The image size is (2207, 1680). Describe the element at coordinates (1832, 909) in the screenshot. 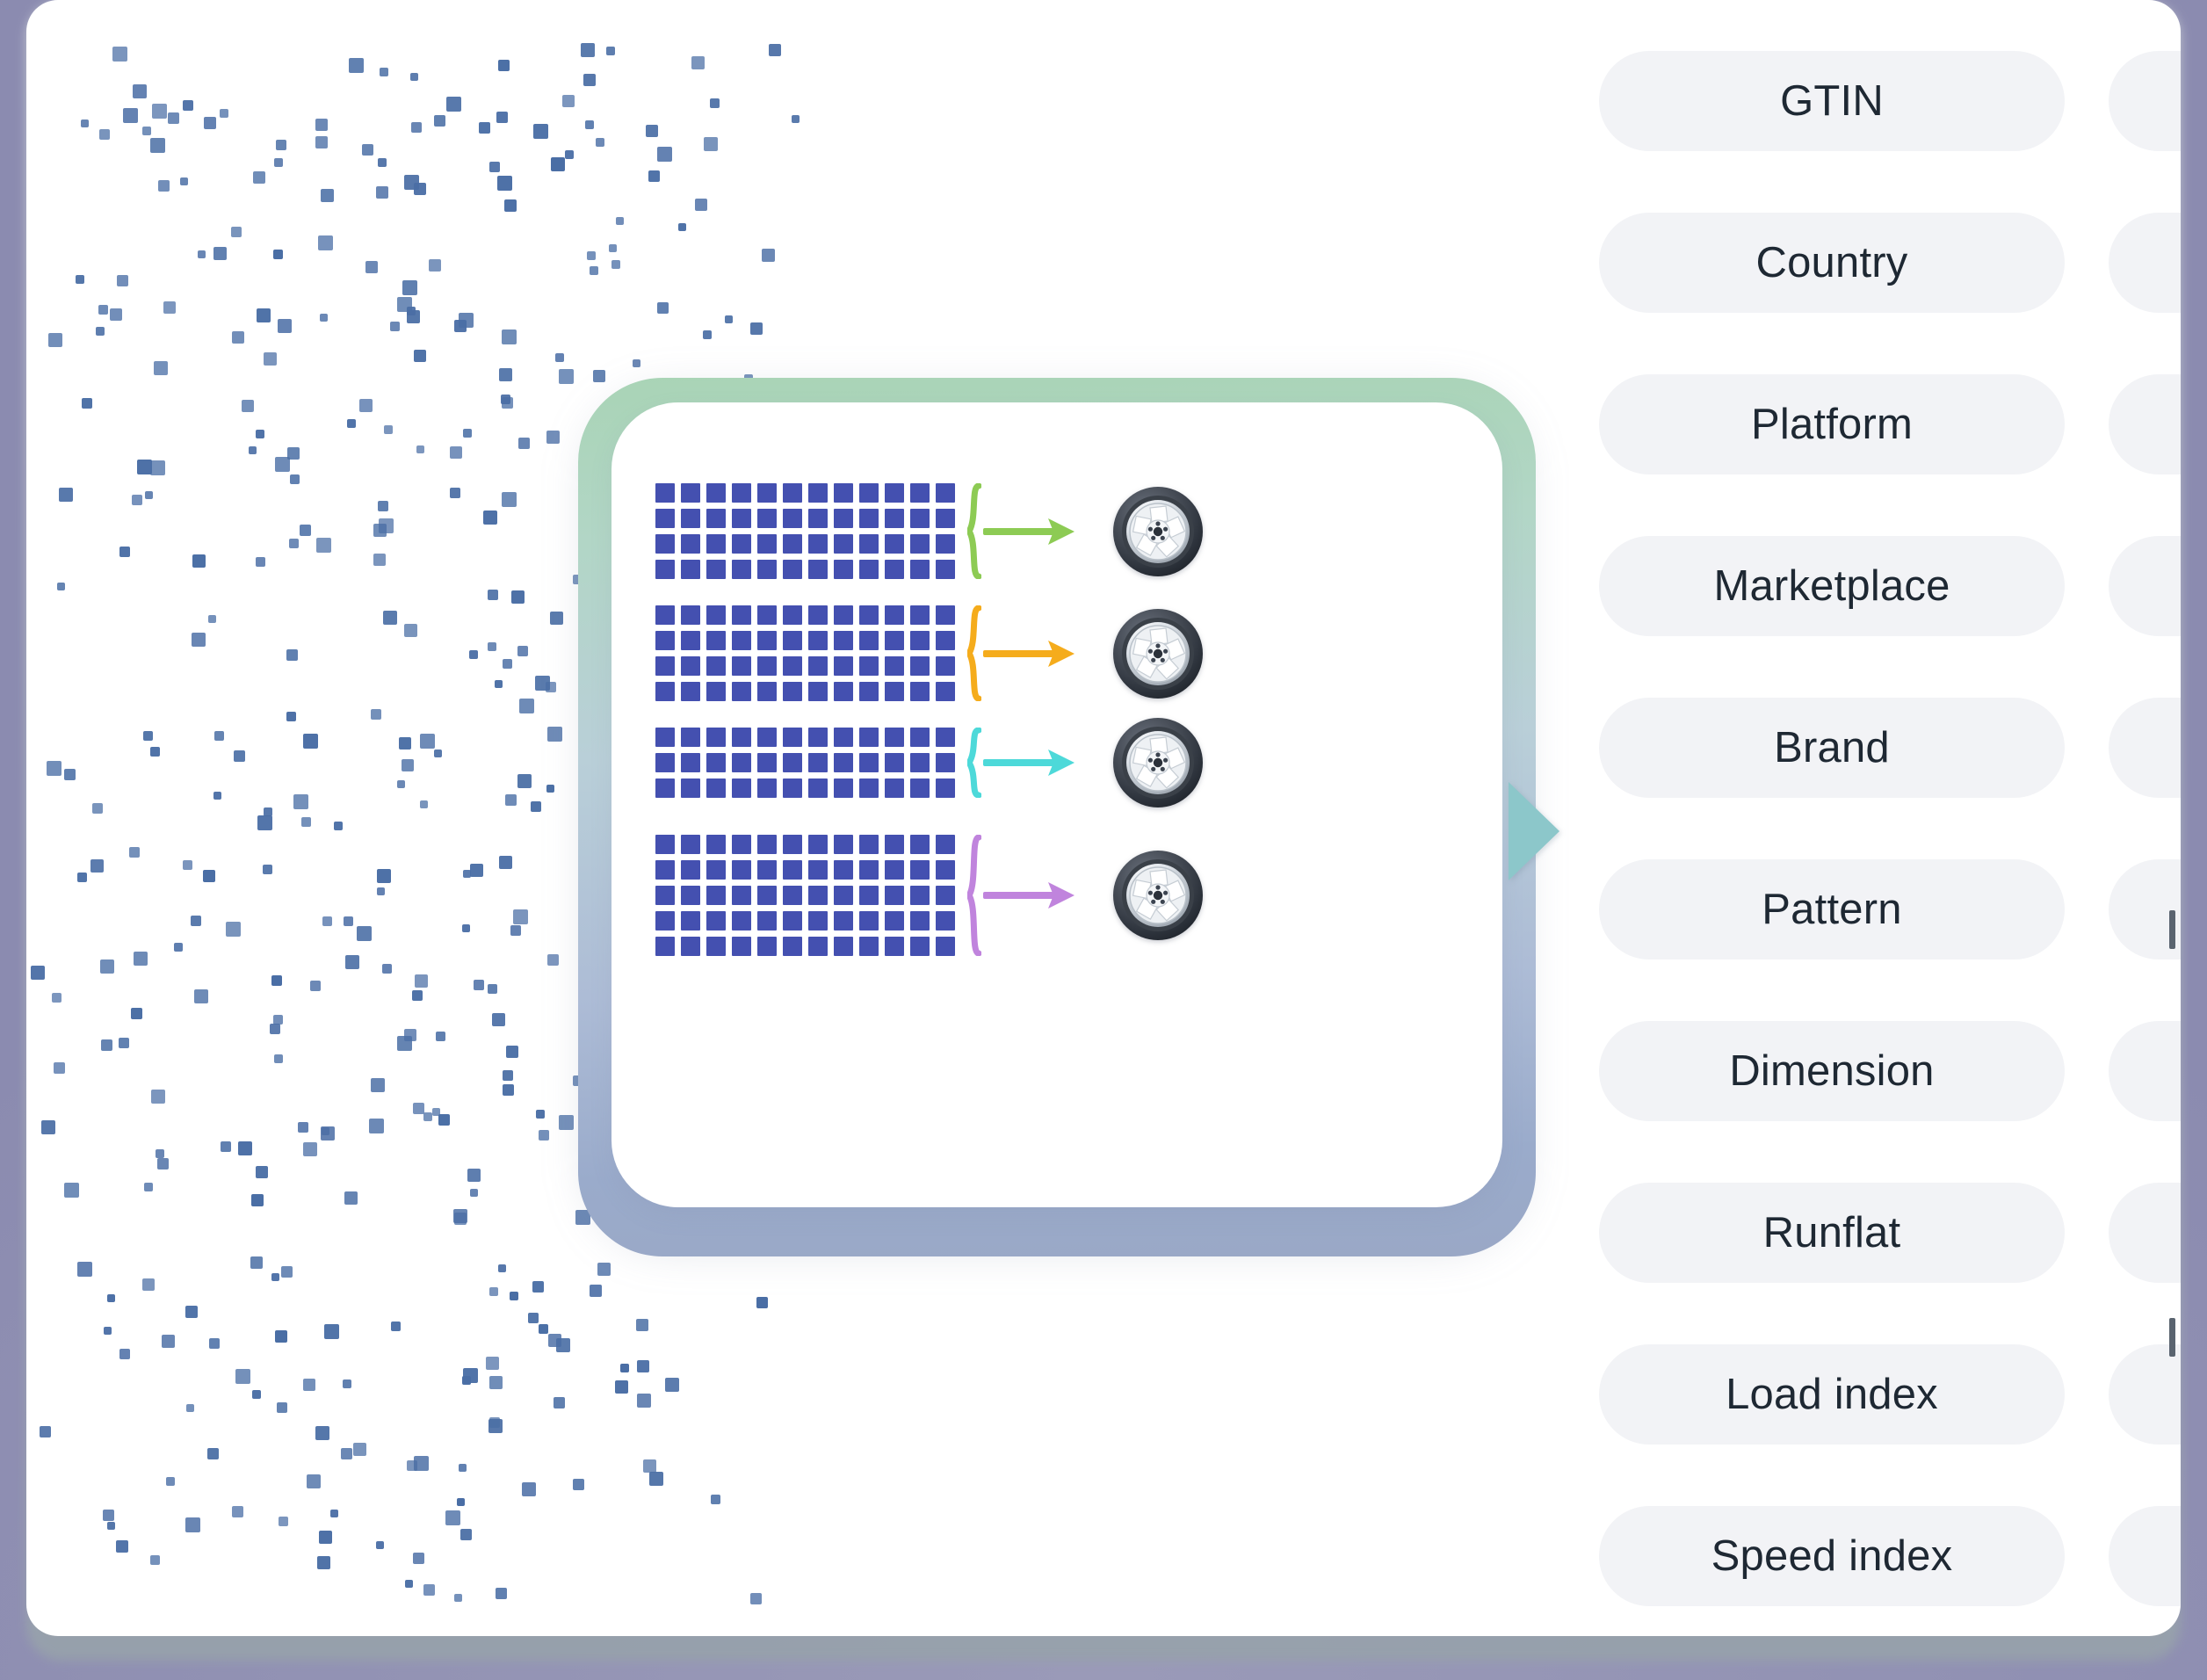

I see `attribute-pill: Pattern` at that location.